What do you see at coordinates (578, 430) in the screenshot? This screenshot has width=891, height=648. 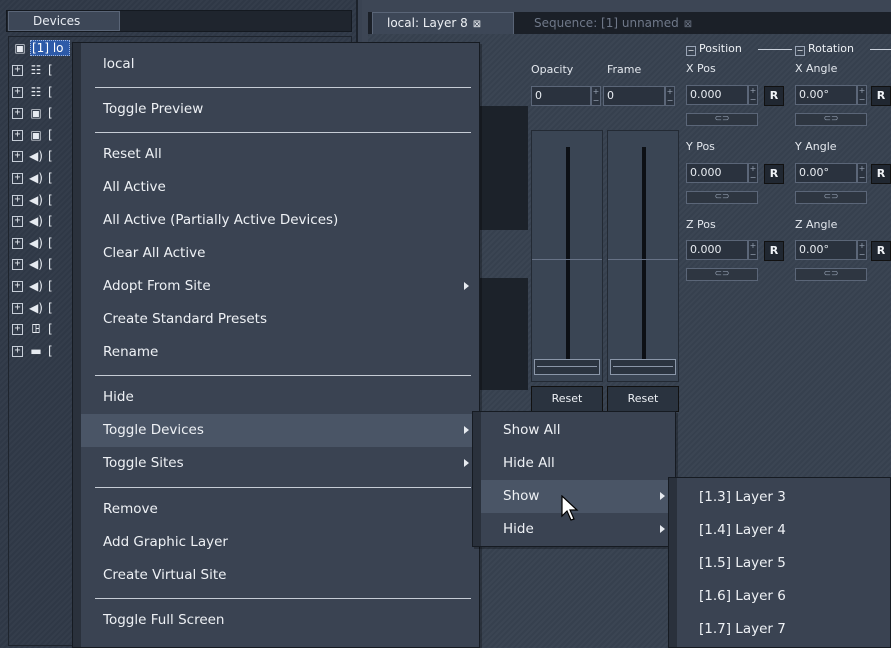 I see `menu-item-show-all: Show All` at bounding box center [578, 430].